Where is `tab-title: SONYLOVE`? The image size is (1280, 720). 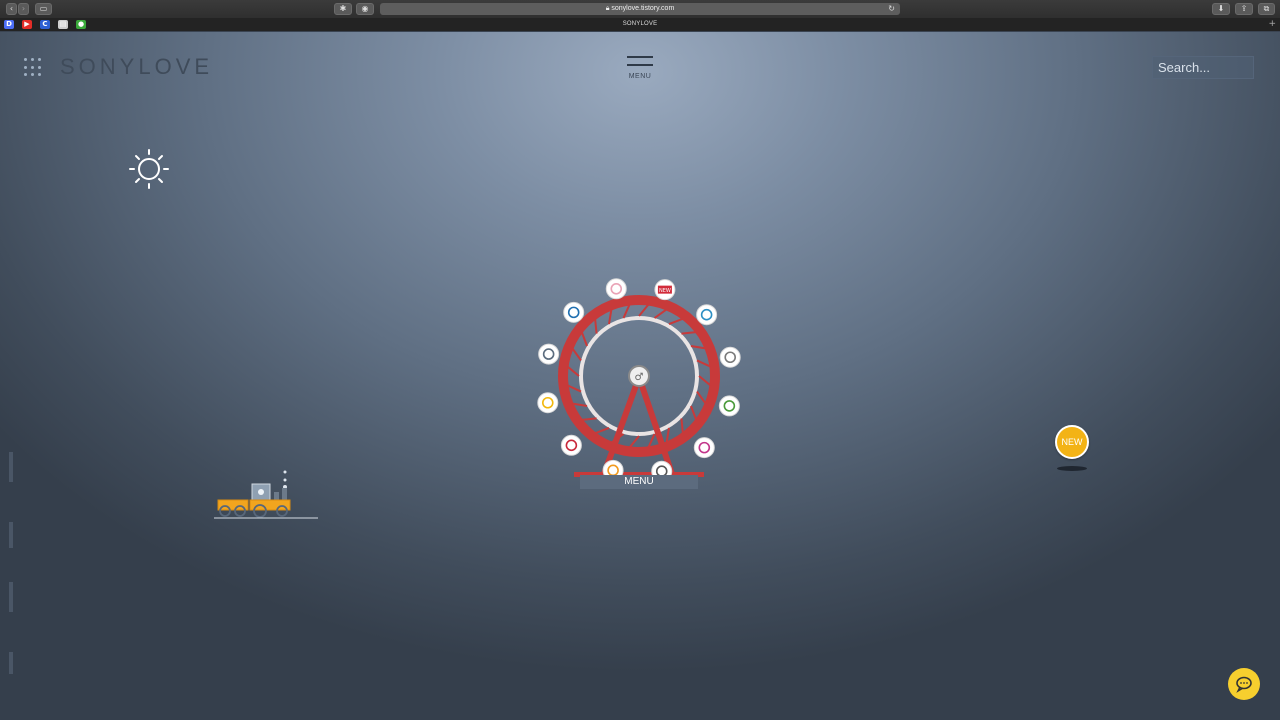 tab-title: SONYLOVE is located at coordinates (640, 24).